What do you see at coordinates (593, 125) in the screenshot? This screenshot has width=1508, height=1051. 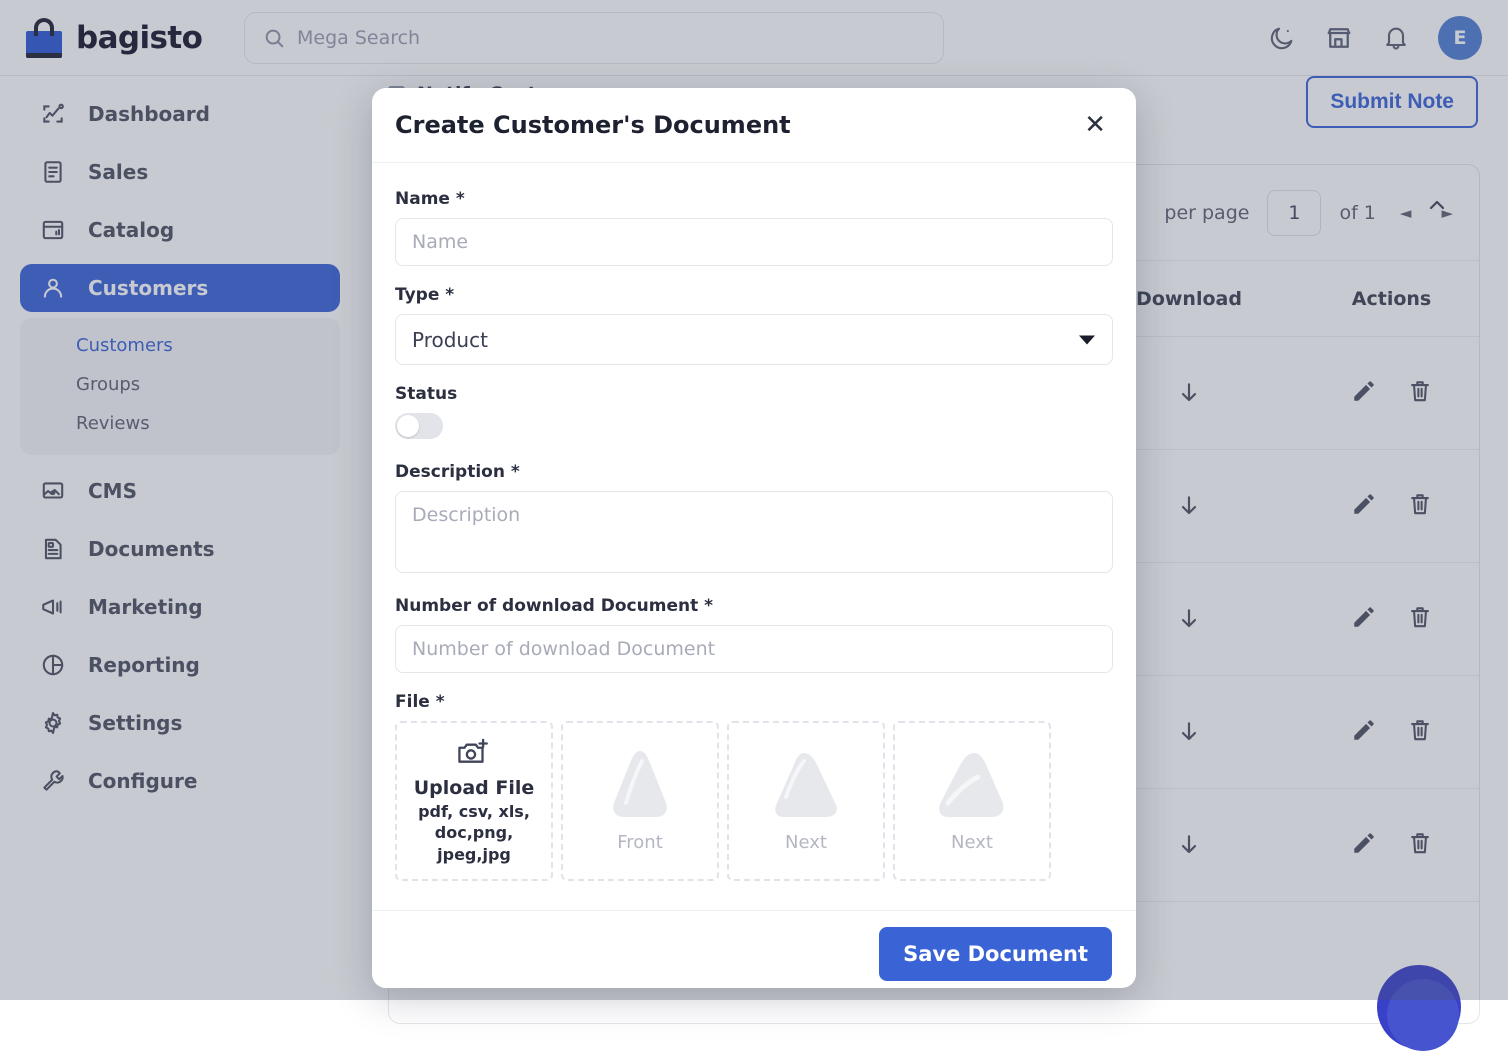 I see `modal-title: Create Customer's Document` at bounding box center [593, 125].